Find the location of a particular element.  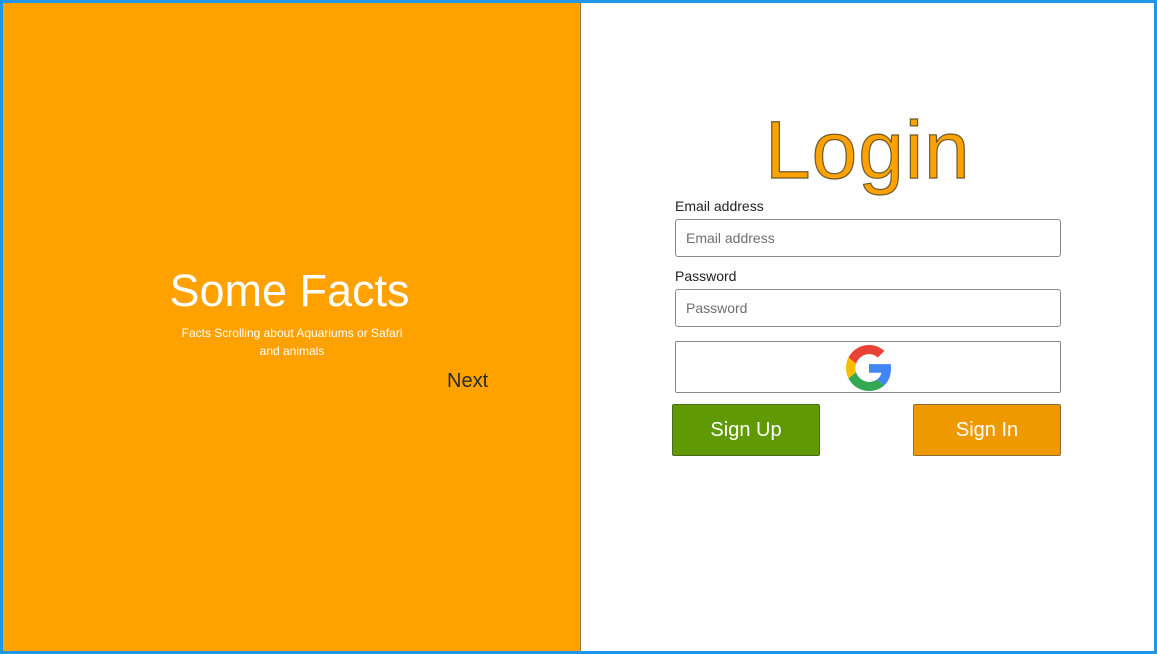

email-label: Email address is located at coordinates (719, 206).